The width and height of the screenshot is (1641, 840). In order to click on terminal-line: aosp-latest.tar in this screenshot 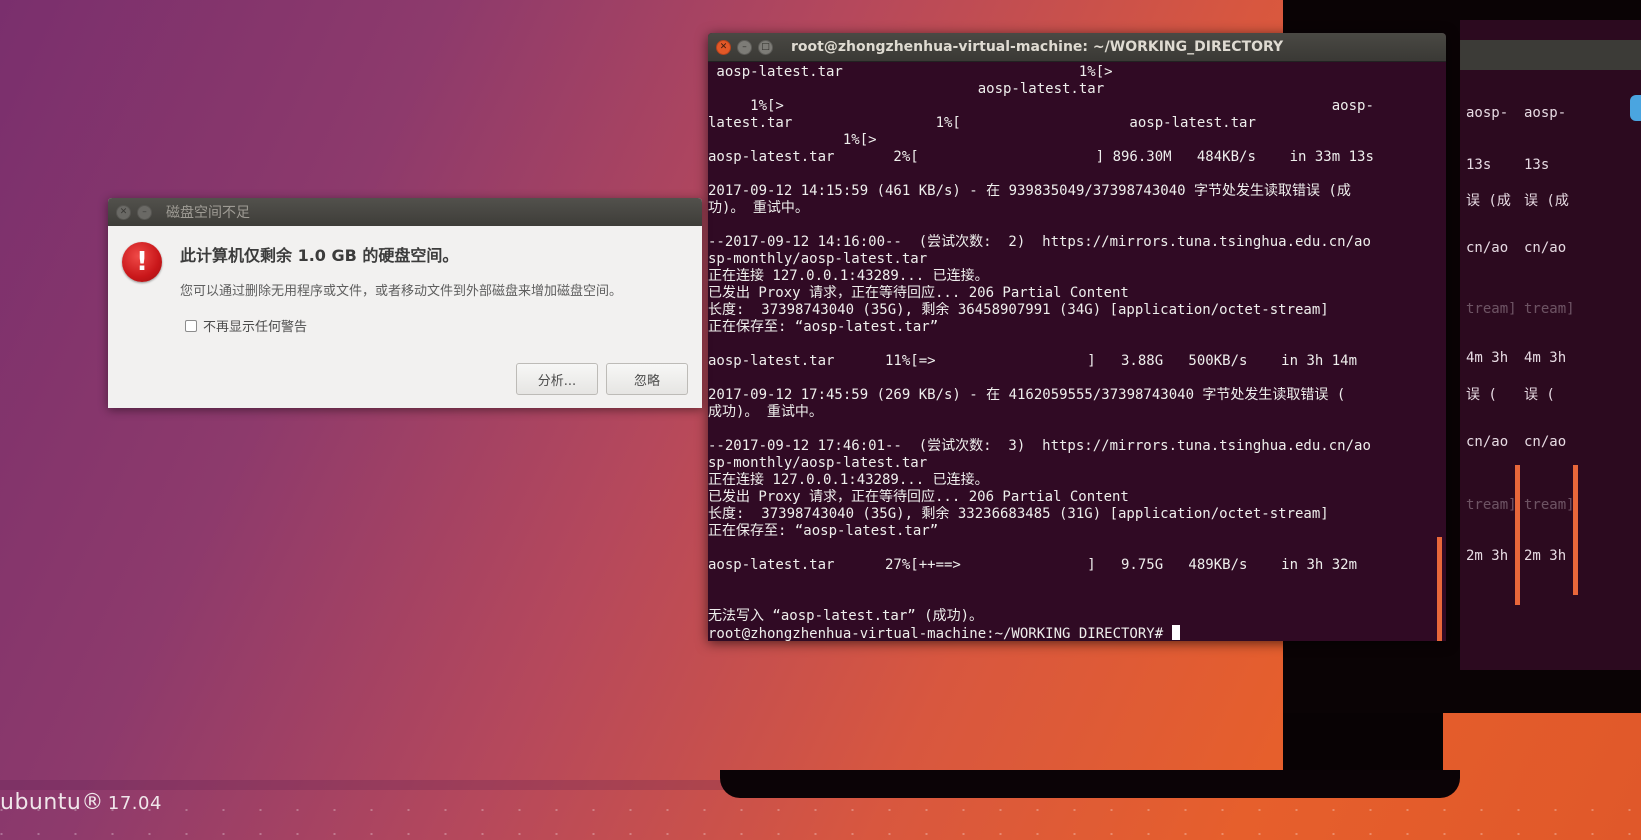, I will do `click(906, 89)`.